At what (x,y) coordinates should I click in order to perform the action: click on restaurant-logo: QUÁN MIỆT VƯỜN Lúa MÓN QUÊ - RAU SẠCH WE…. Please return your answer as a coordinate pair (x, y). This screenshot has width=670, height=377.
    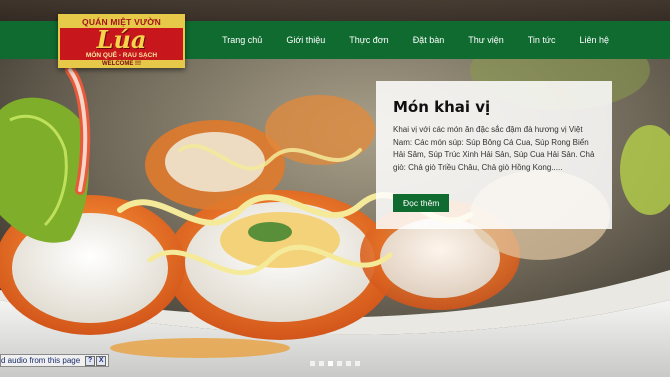
    Looking at the image, I should click on (121, 41).